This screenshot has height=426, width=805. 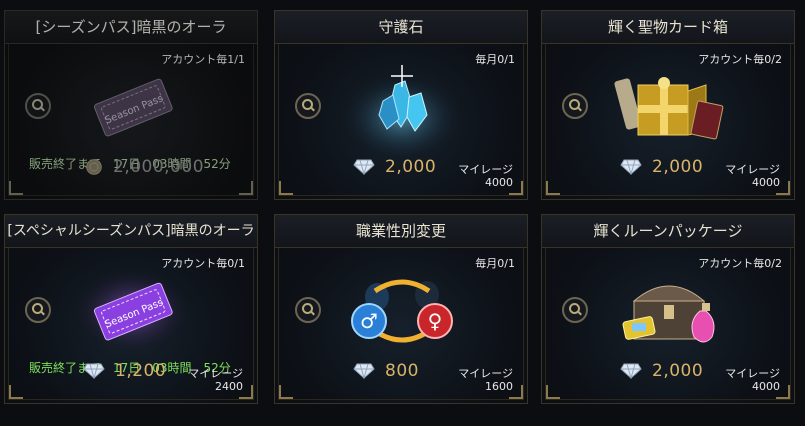 I want to click on price-row: 2,000,000, so click(x=144, y=167).